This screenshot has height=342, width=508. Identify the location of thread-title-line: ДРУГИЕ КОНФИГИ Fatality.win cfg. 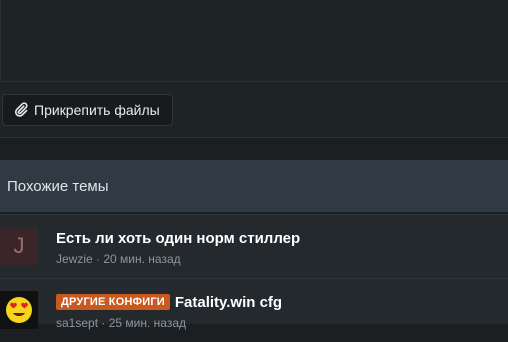
(169, 302).